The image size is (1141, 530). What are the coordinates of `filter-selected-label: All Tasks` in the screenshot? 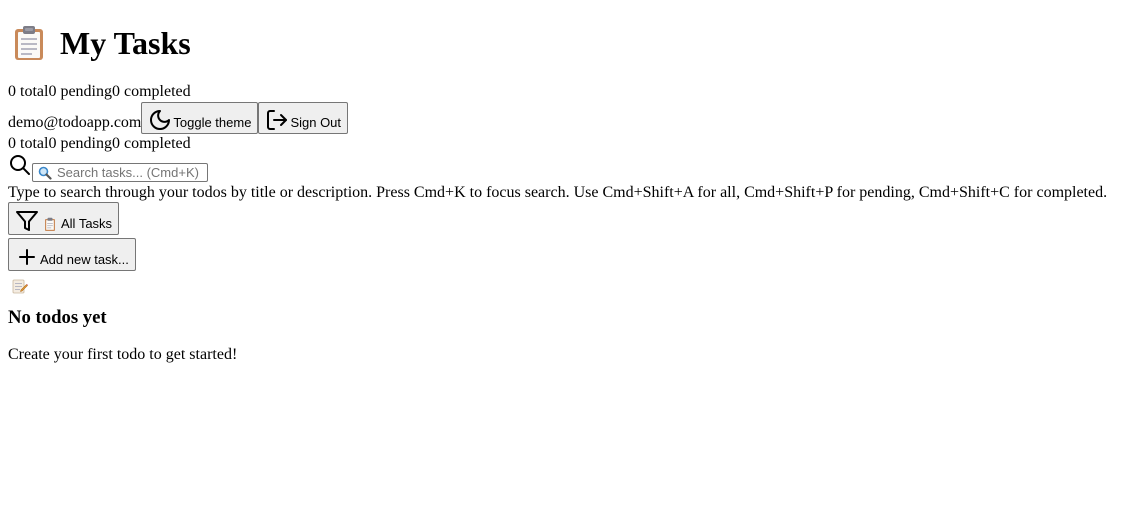 It's located at (87, 223).